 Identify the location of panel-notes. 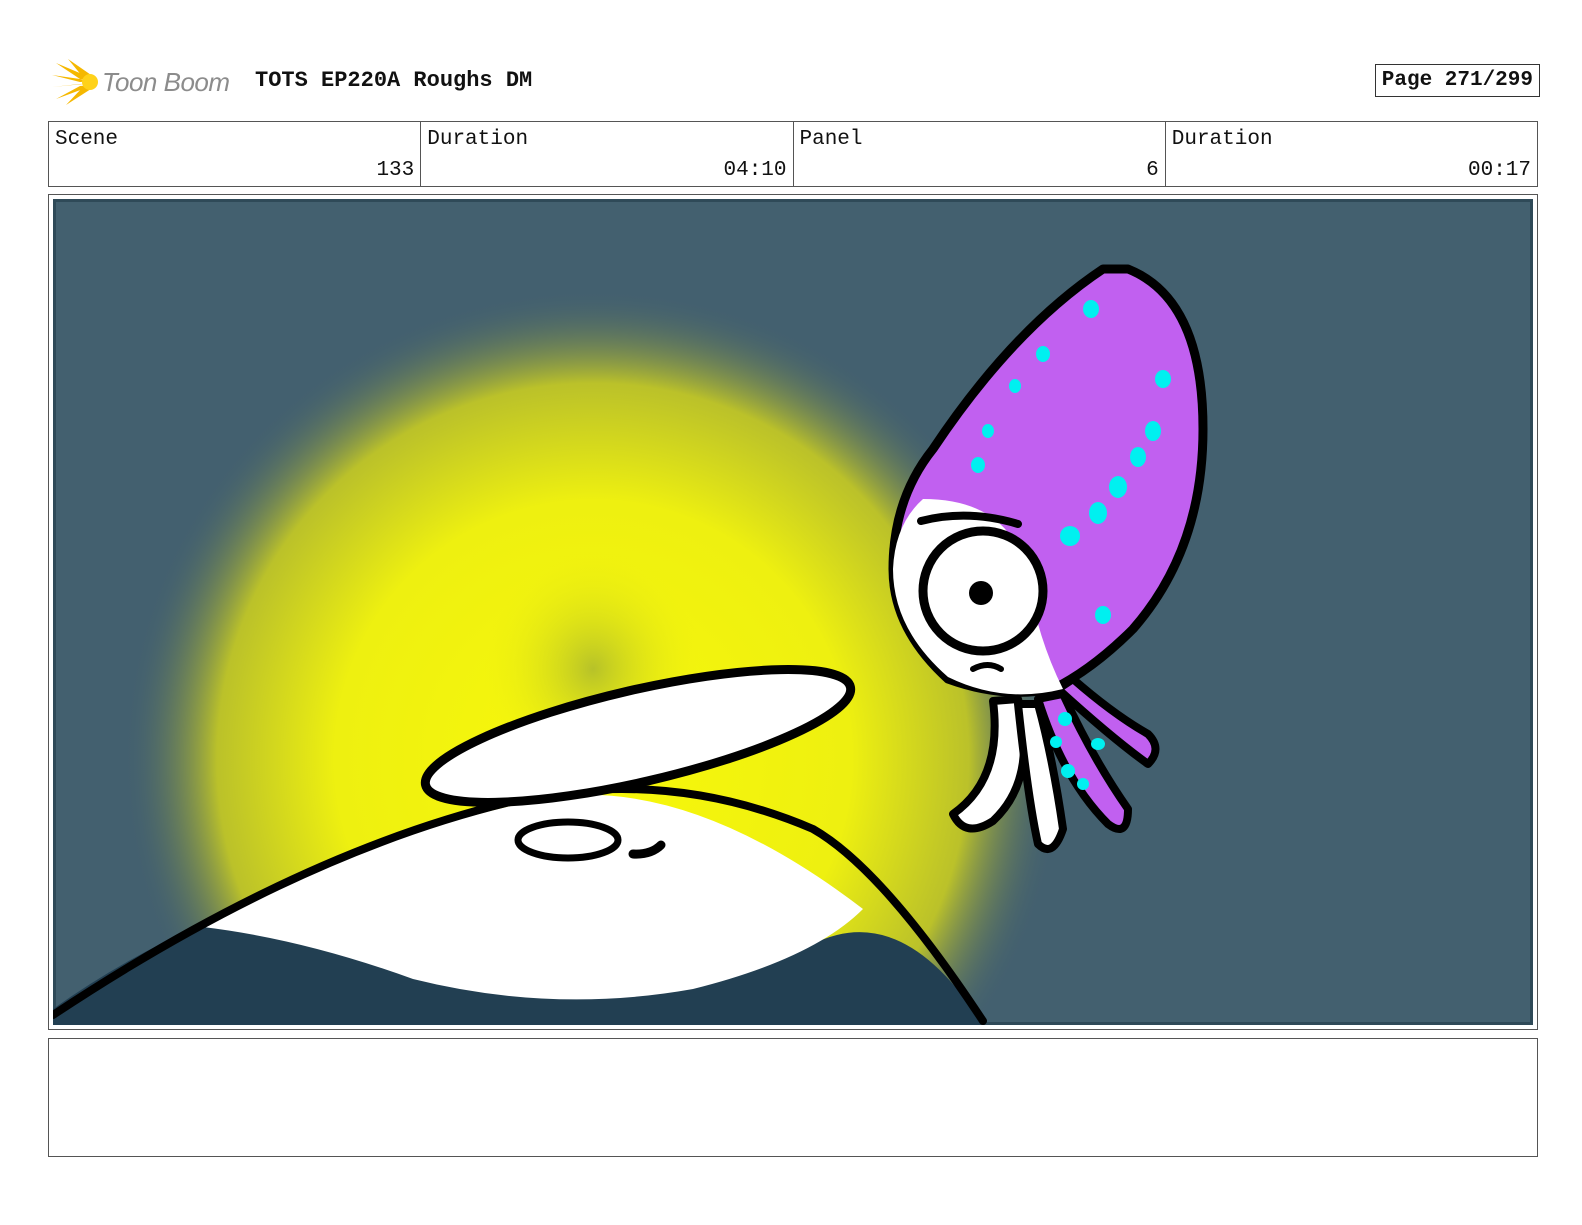
(793, 1097).